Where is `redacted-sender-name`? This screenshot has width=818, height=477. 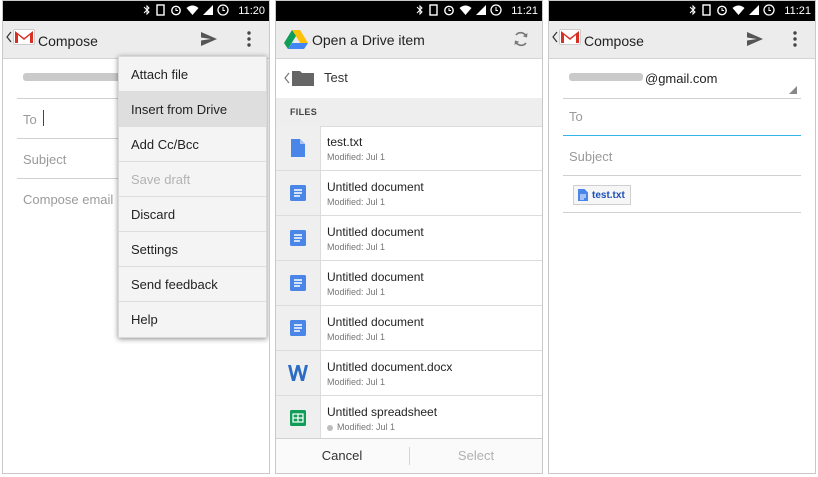 redacted-sender-name is located at coordinates (606, 77).